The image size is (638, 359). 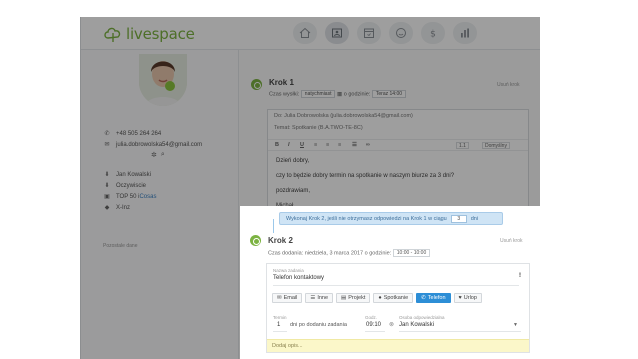 I want to click on step-connector, so click(x=273, y=226).